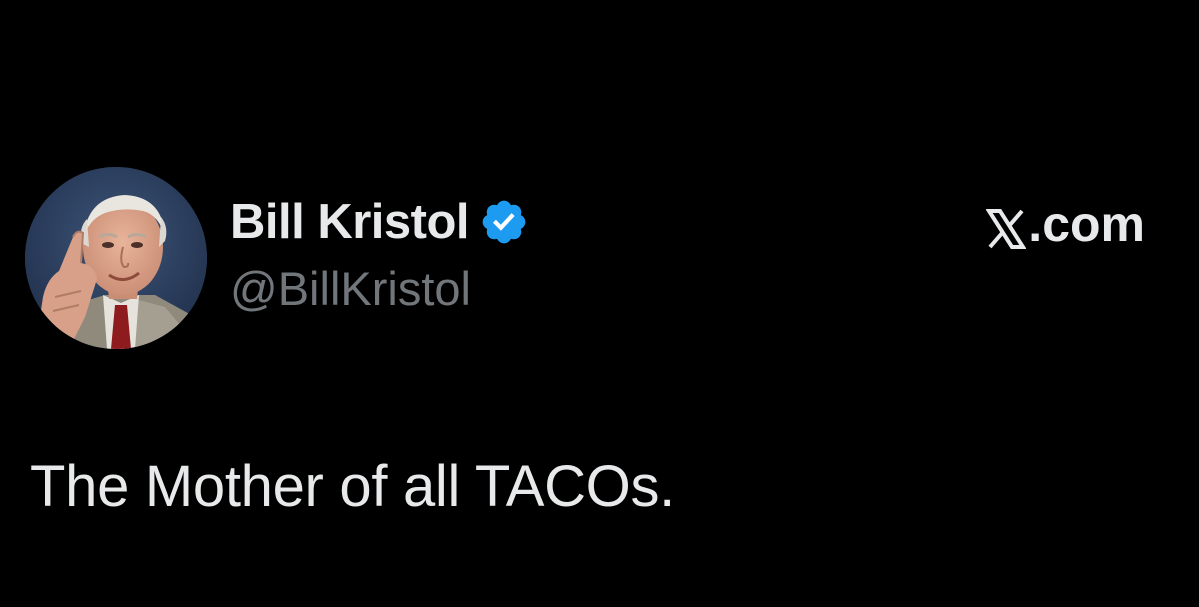 The image size is (1199, 607). I want to click on avatar, so click(116, 258).